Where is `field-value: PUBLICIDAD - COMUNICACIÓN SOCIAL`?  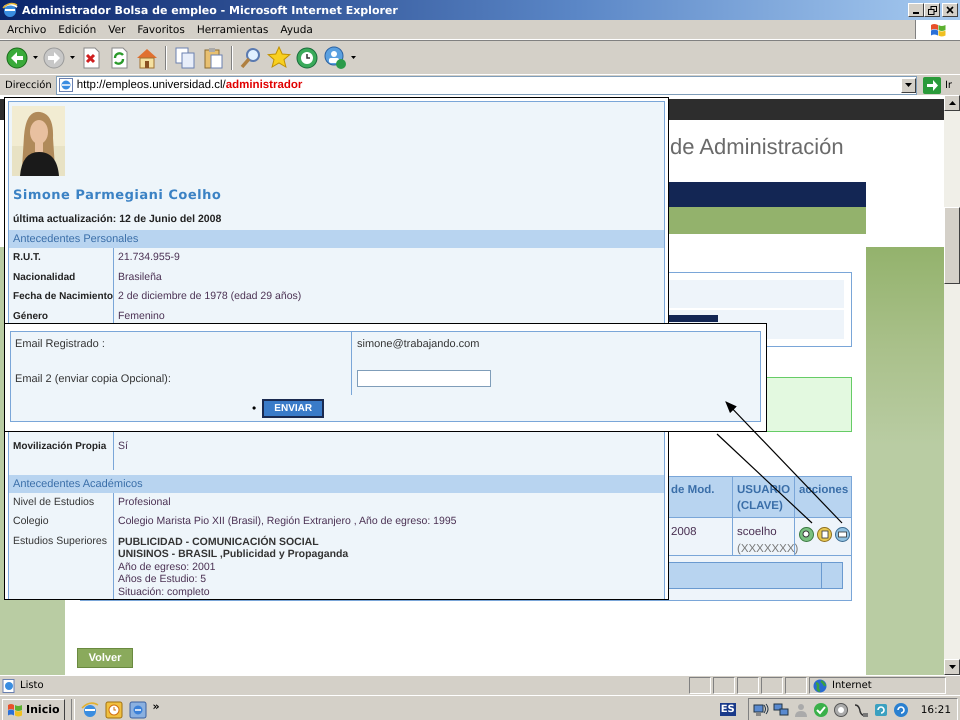
field-value: PUBLICIDAD - COMUNICACIÓN SOCIAL is located at coordinates (219, 542).